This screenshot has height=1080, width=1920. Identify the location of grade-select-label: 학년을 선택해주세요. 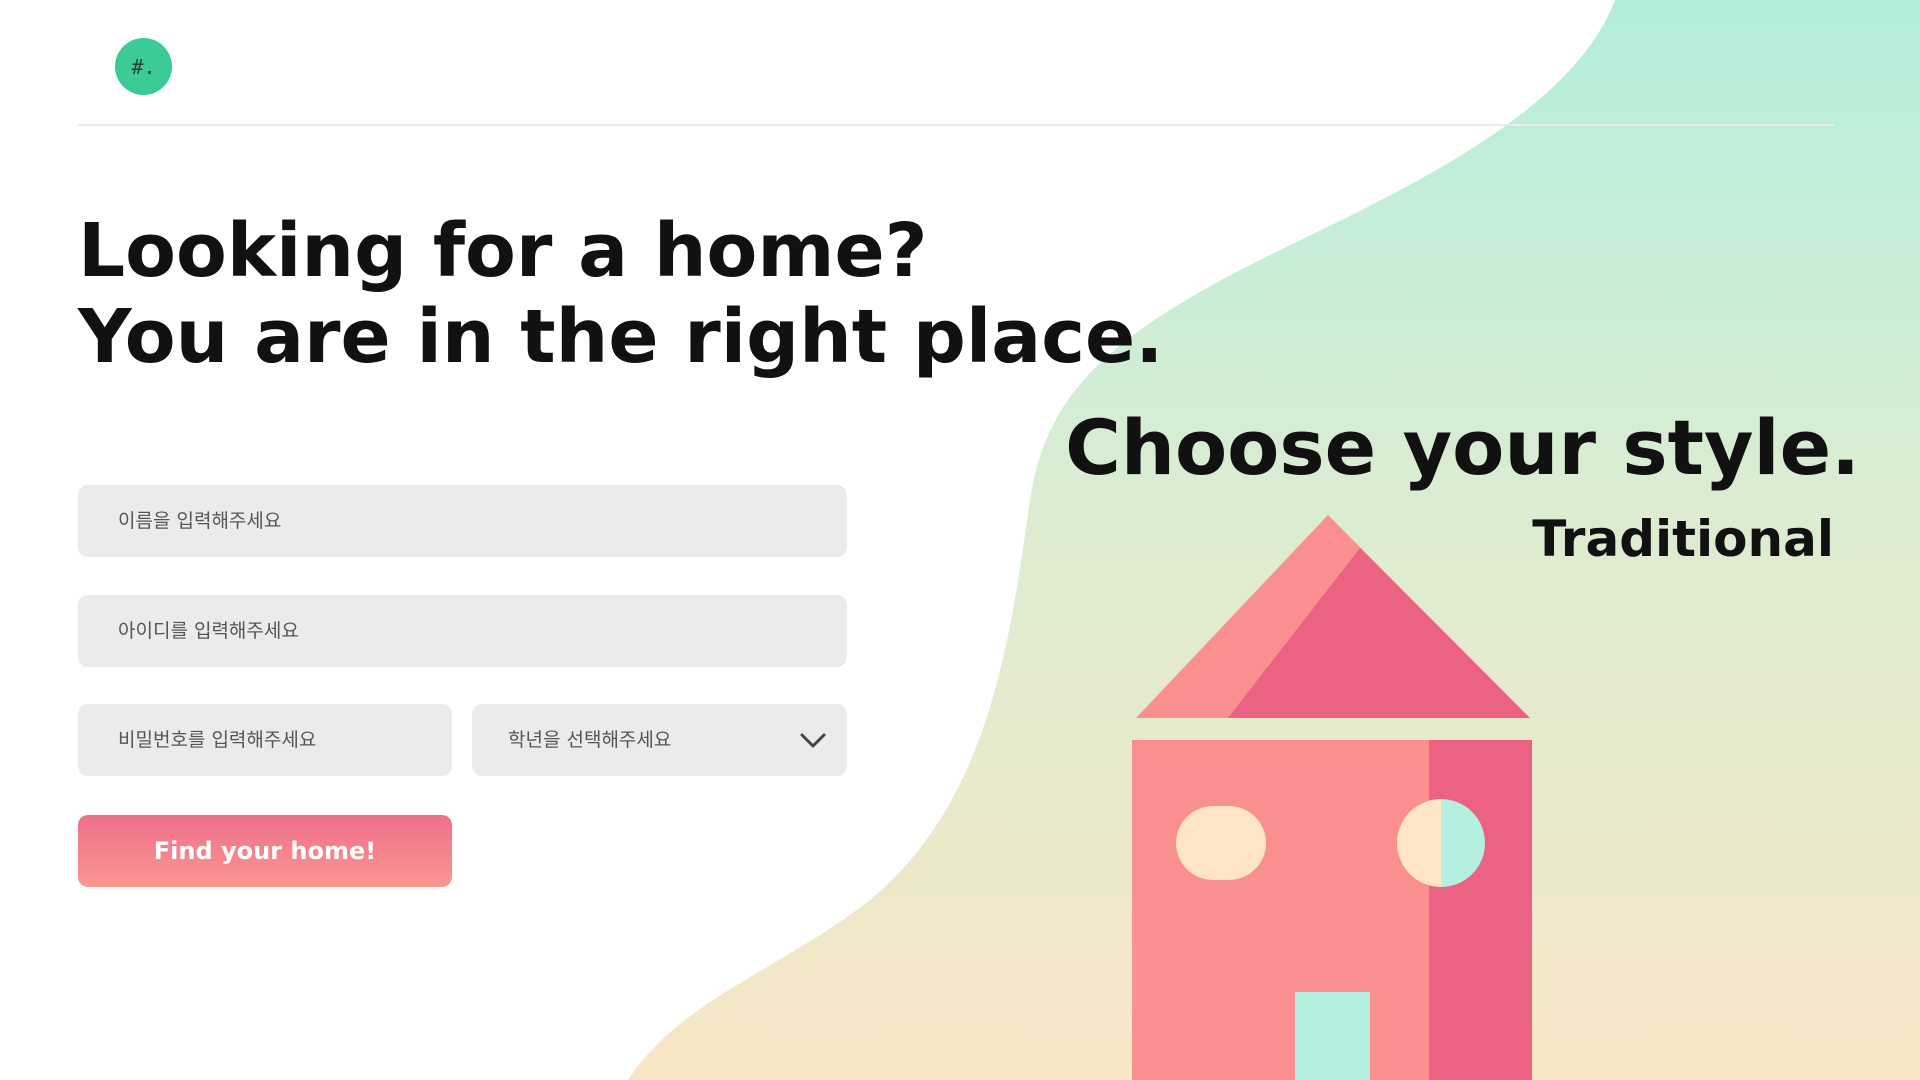
(590, 740).